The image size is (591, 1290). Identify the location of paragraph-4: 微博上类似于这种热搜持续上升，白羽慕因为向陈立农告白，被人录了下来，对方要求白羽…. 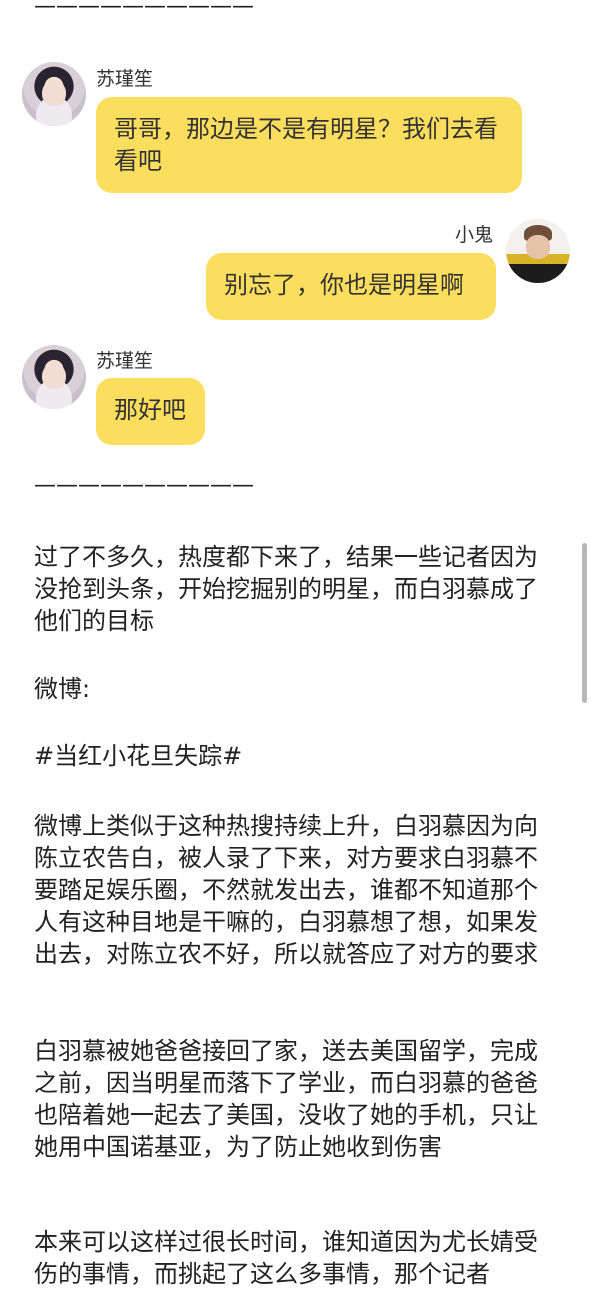
(286, 890).